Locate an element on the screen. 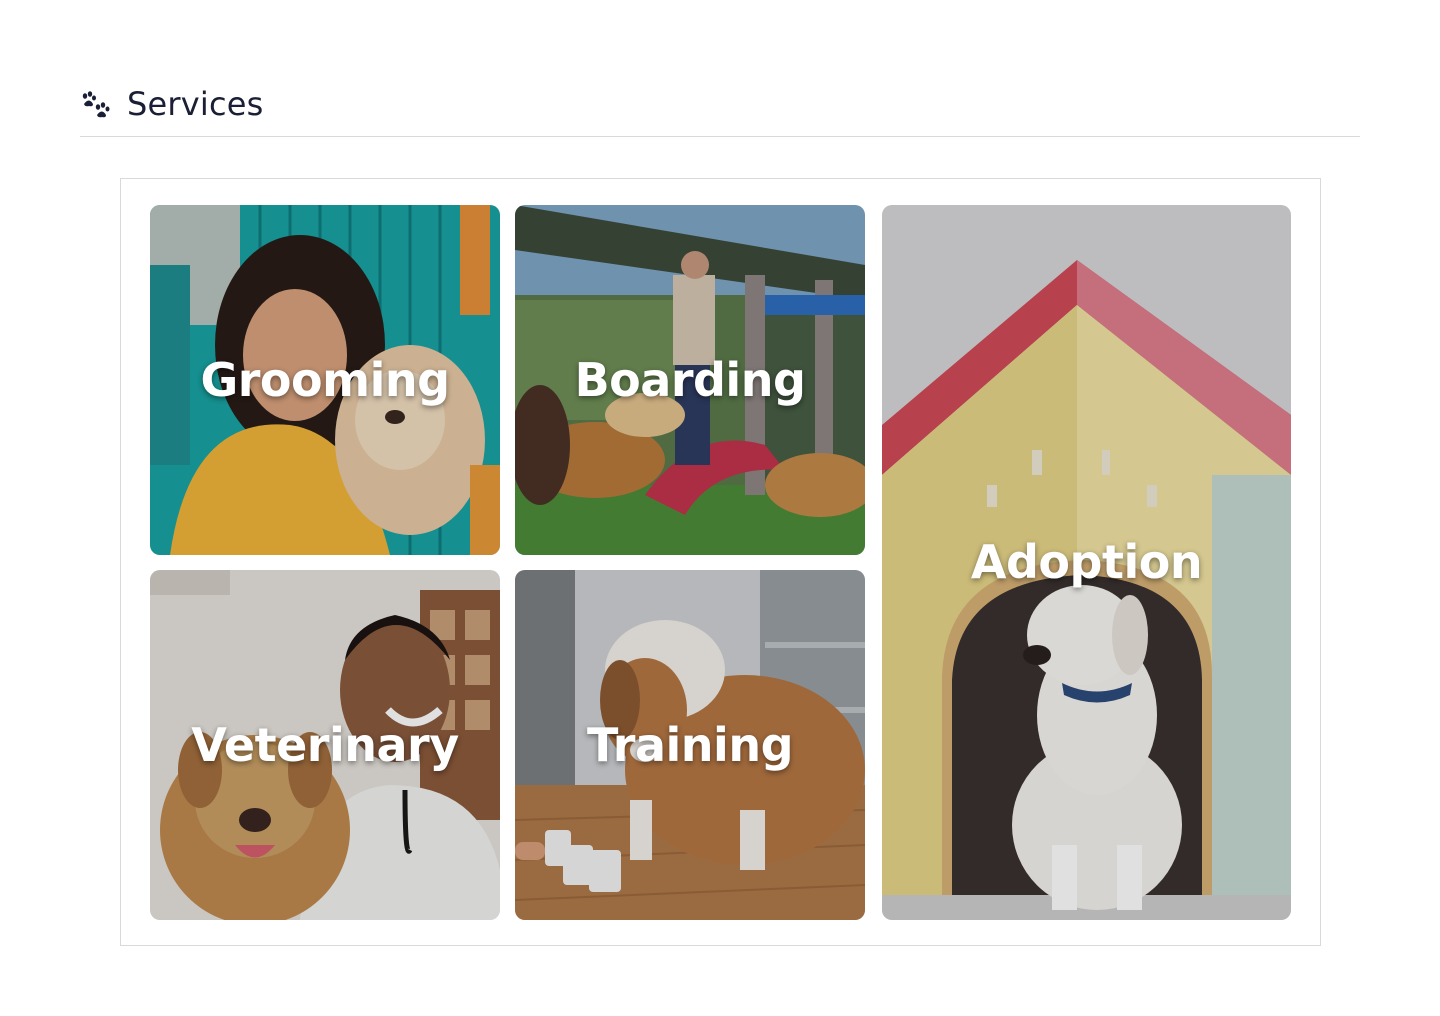 This screenshot has height=1016, width=1440. service-tile-training: Training is located at coordinates (690, 745).